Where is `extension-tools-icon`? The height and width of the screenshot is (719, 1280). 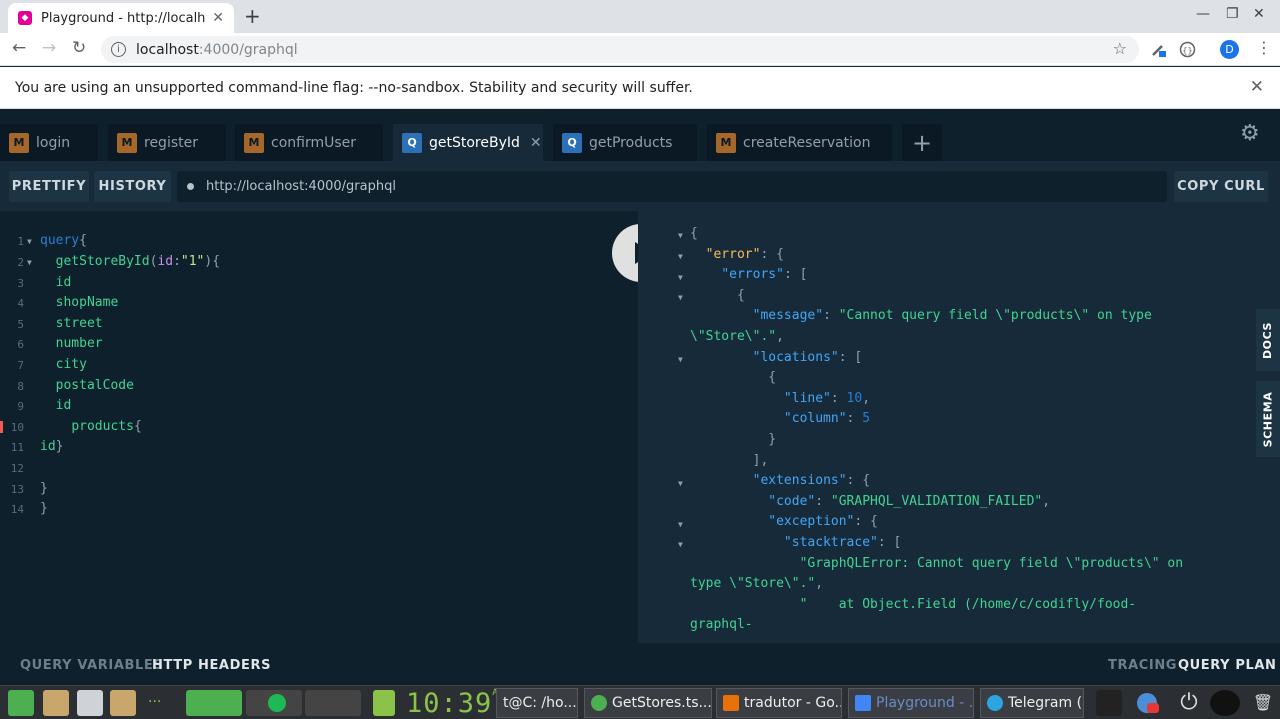 extension-tools-icon is located at coordinates (1158, 49).